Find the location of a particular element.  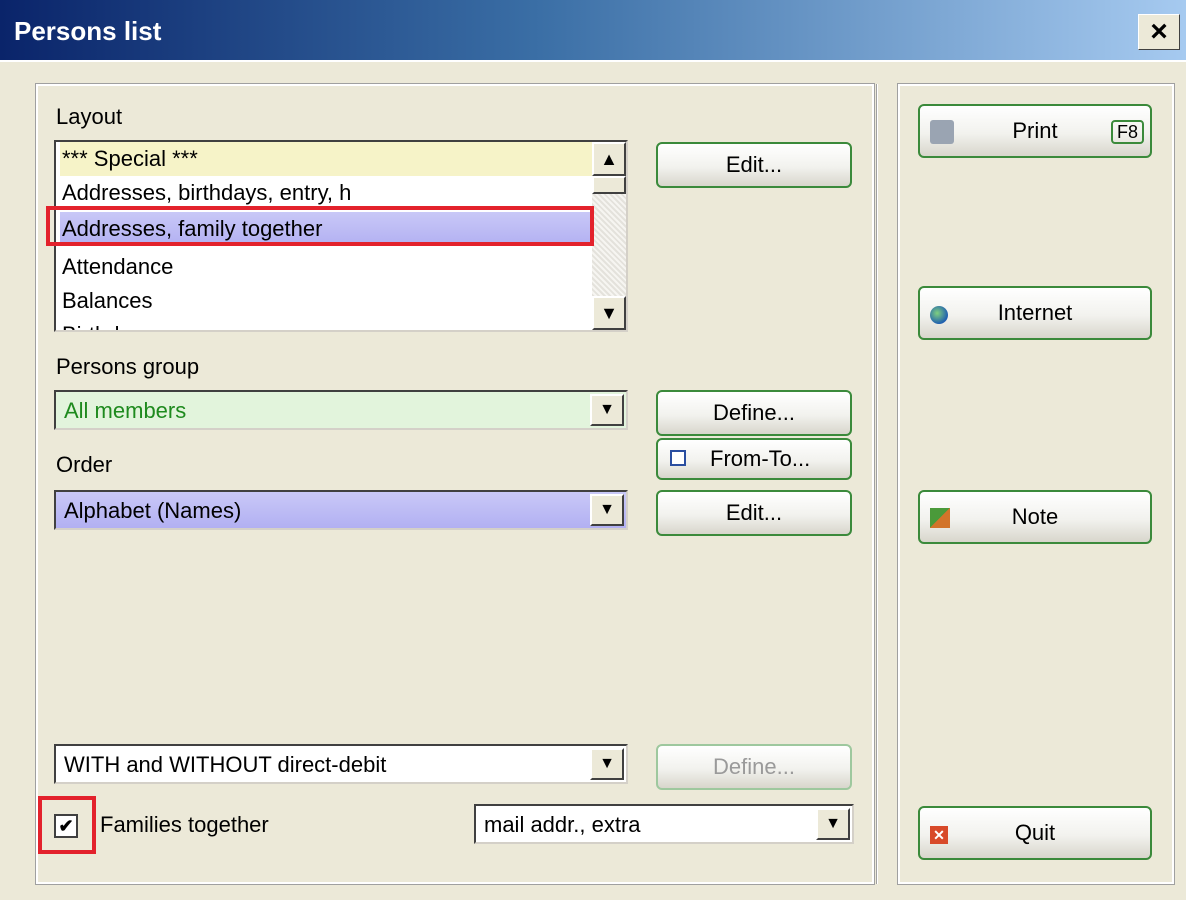

layout-scrollbar: ▲ ▼ is located at coordinates (609, 236).